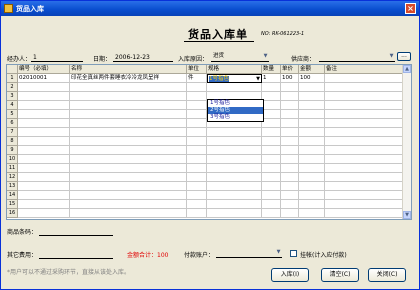 This screenshot has height=290, width=420. I want to click on stock-in-button: 入库(I), so click(290, 275).